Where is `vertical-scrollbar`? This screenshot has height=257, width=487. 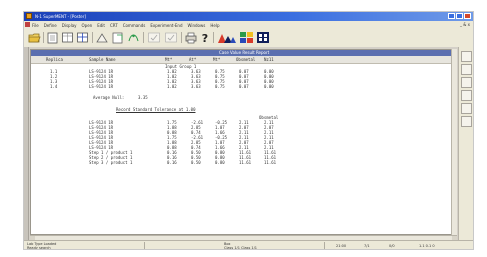
vertical-scrollbar is located at coordinates (454, 142).